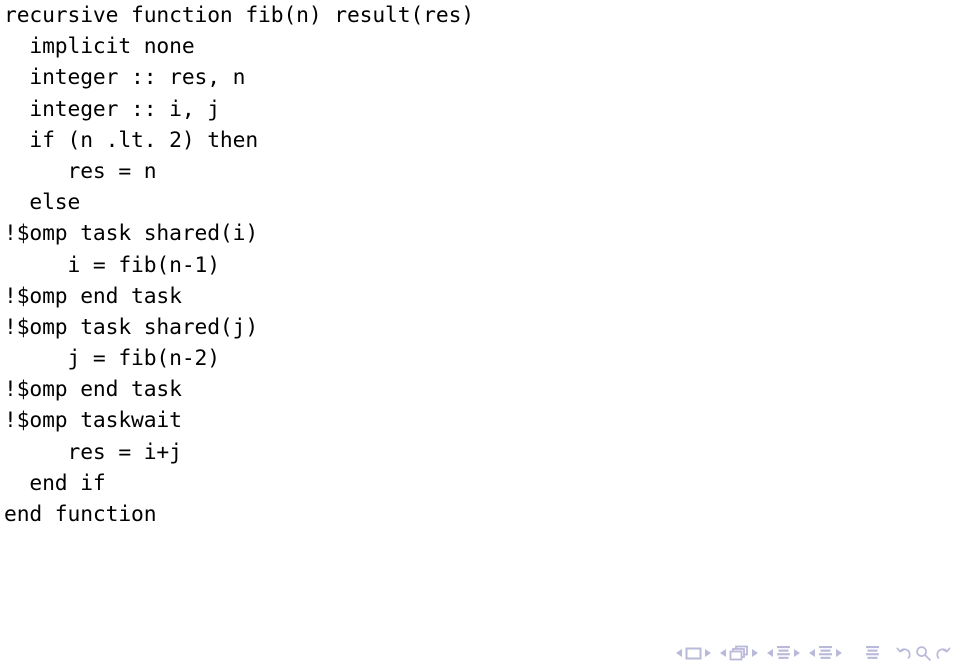  I want to click on slides-stack-icon, so click(739, 653).